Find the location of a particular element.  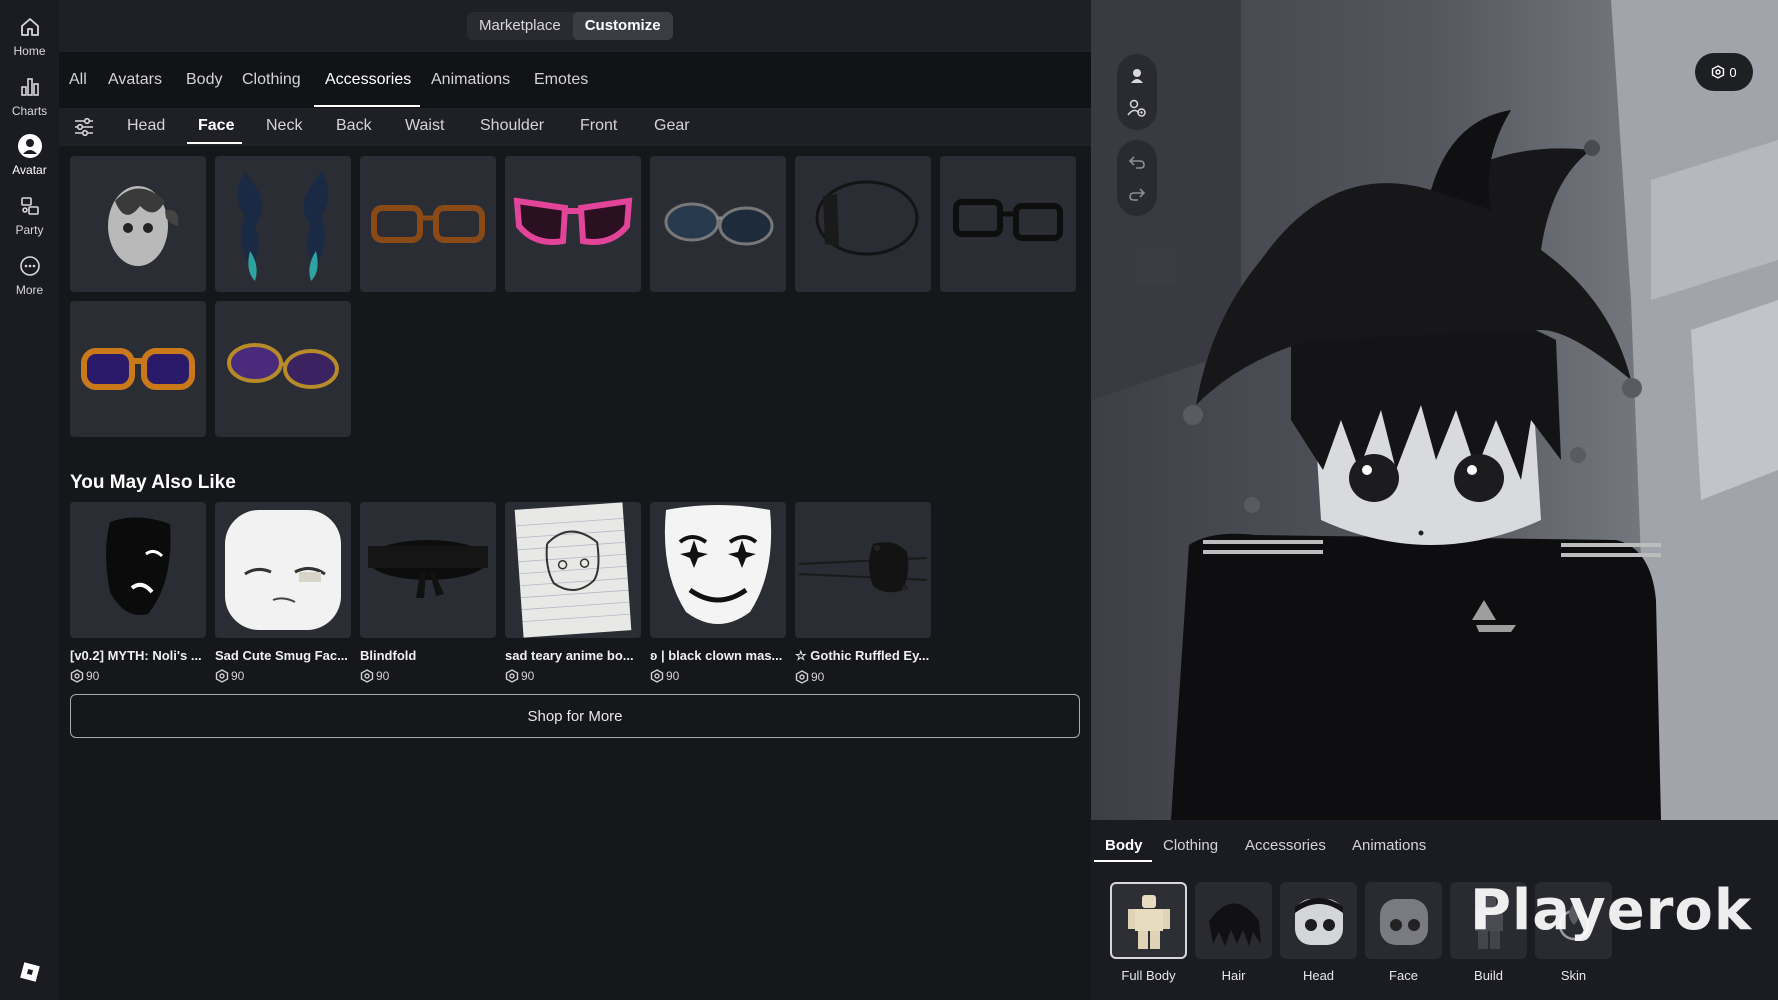

item-tile-aviator-sunglasses is located at coordinates (718, 224).